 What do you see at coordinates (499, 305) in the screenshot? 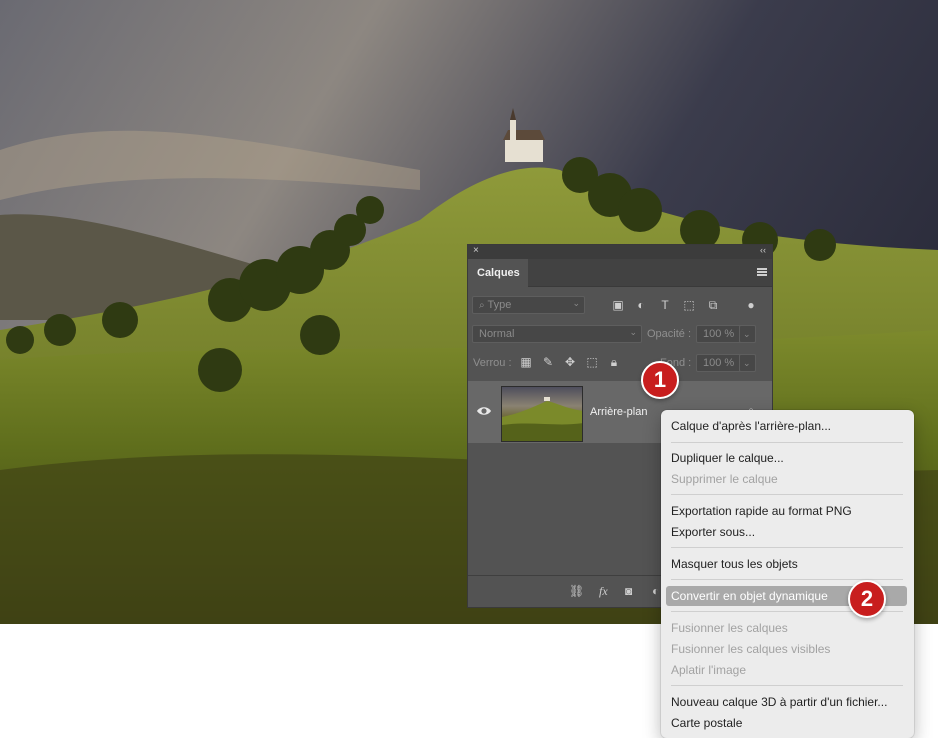
I see `filter-kind-label: Type` at bounding box center [499, 305].